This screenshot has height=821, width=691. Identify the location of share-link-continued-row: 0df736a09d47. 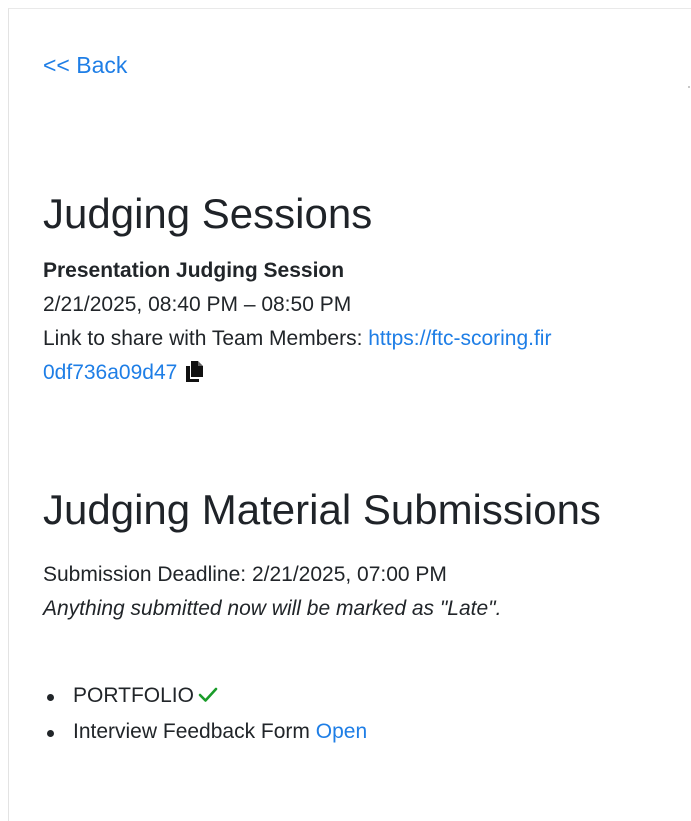
(124, 374).